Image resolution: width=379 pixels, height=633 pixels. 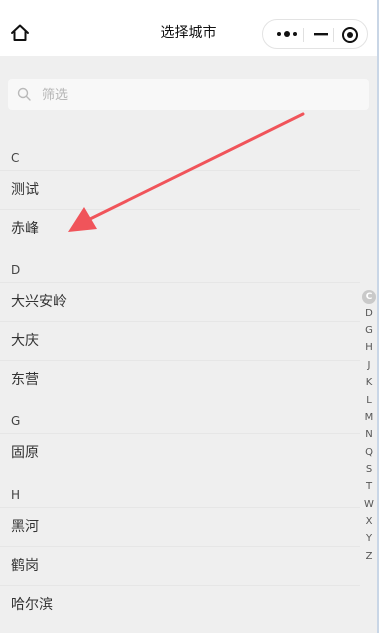 I want to click on city-item: 哈尔滨, so click(x=180, y=605).